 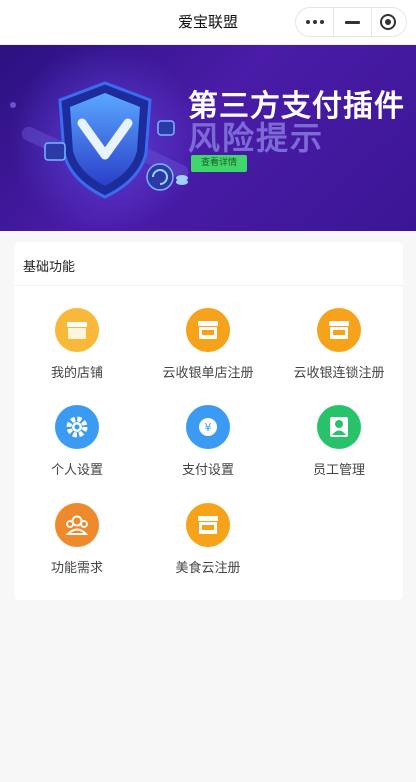 I want to click on grid-item-personal-settings: 个人设置, so click(x=77, y=445).